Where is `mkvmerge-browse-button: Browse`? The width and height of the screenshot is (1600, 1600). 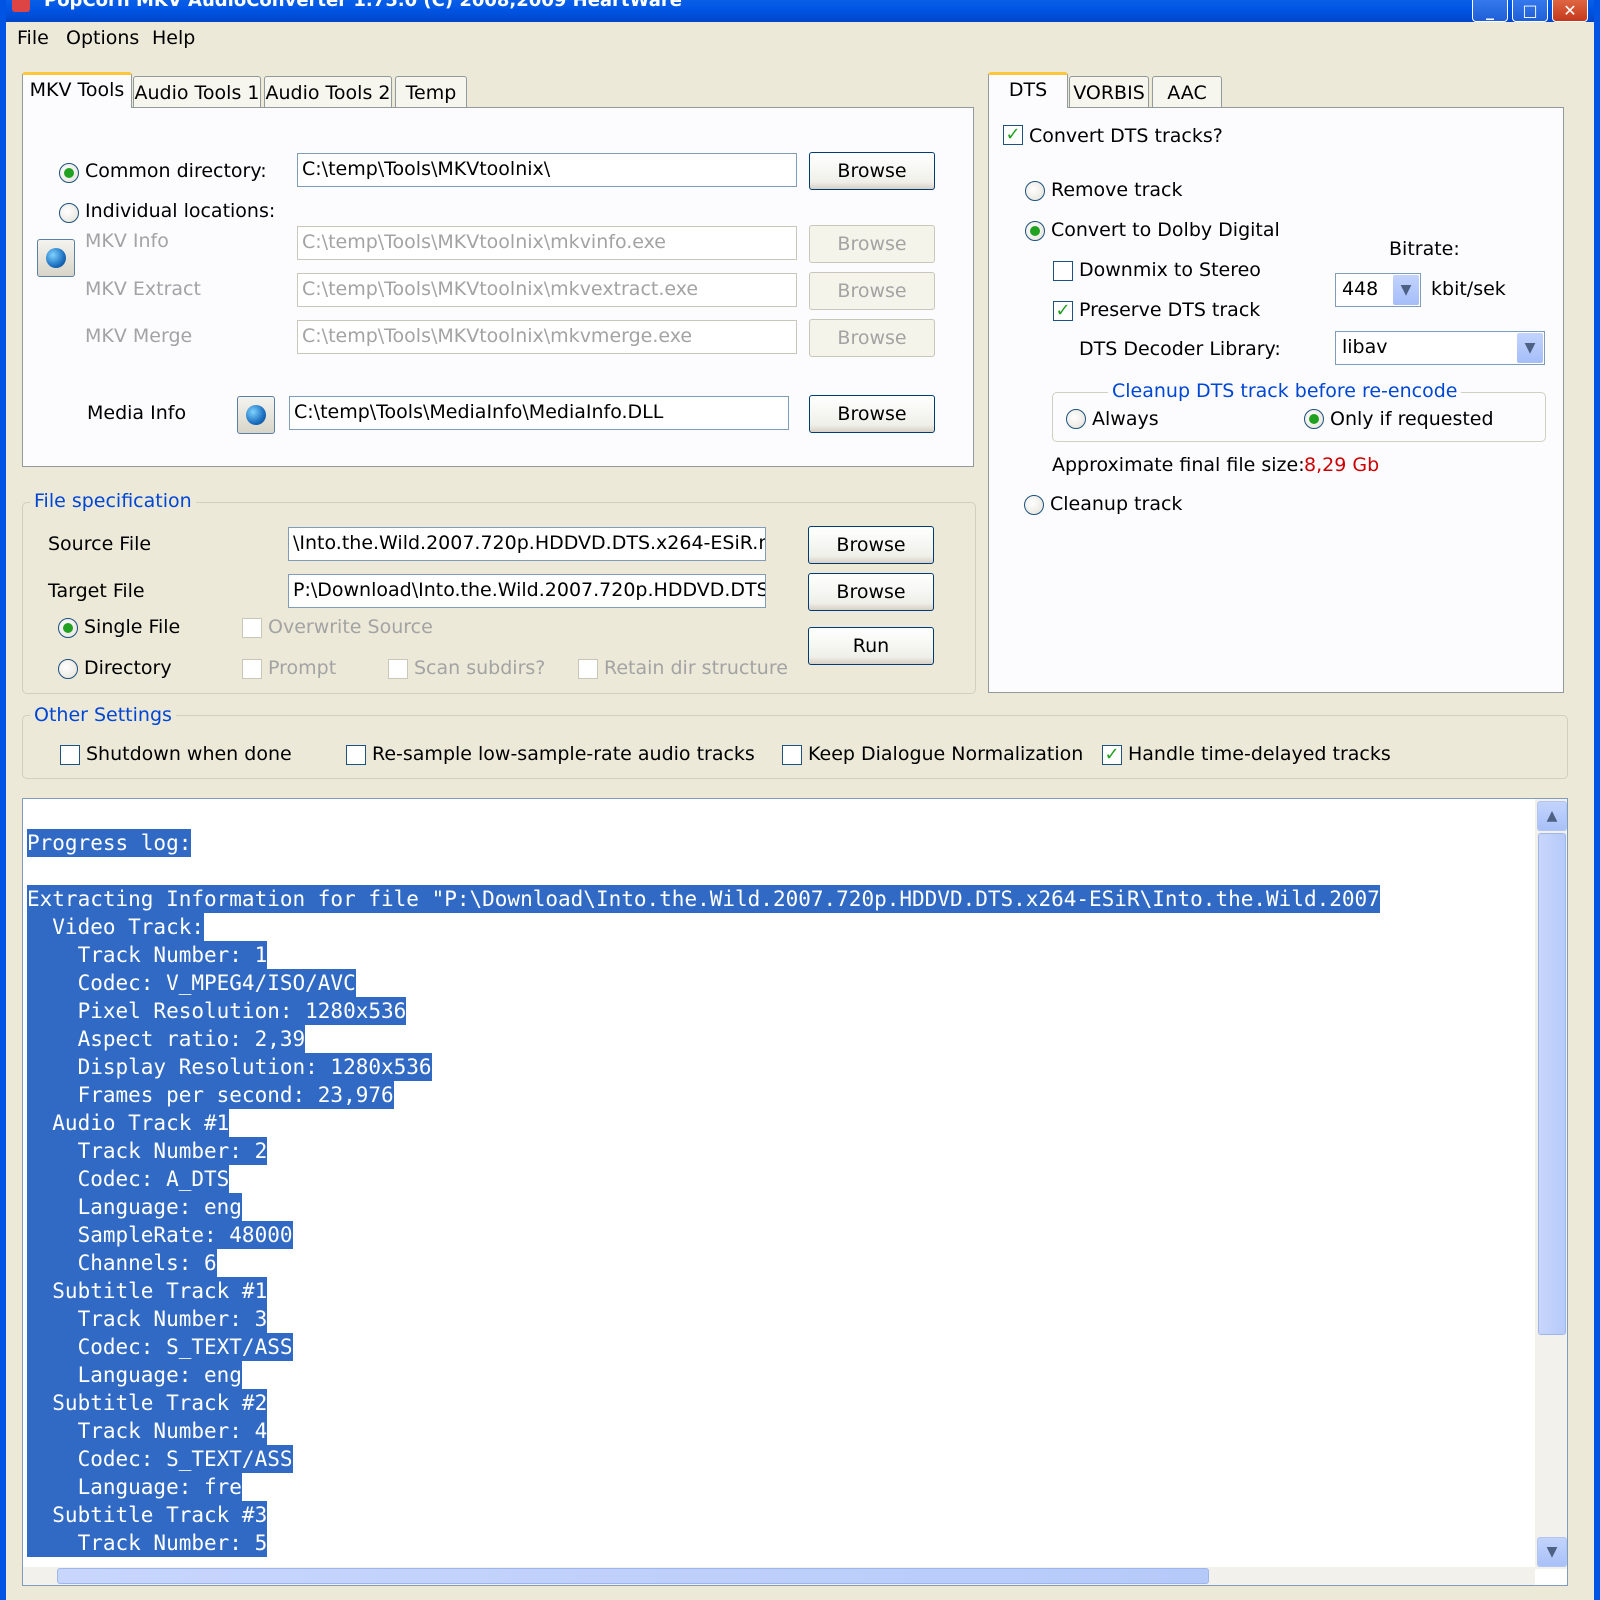
mkvmerge-browse-button: Browse is located at coordinates (872, 338).